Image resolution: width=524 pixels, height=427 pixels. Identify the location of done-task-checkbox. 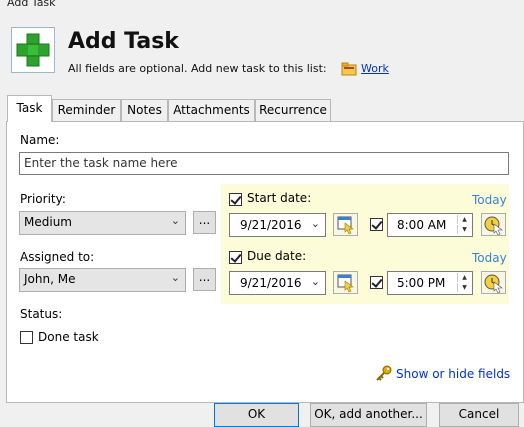
(26, 337).